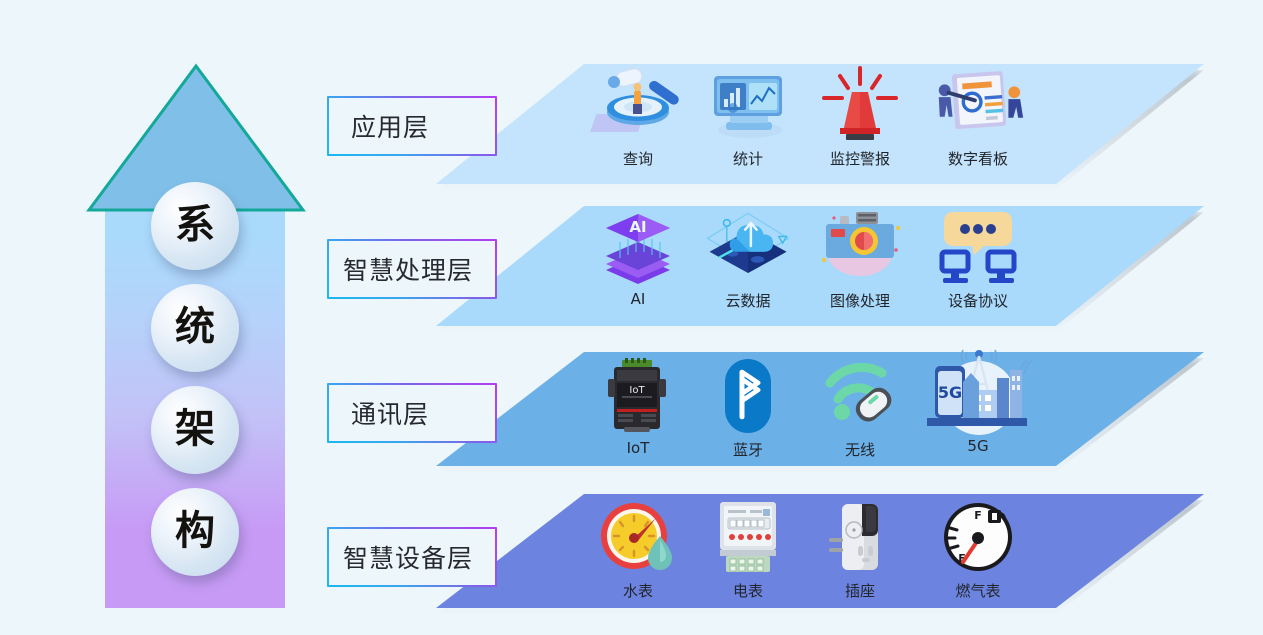 The image size is (1263, 635). I want to click on layer-item-device-0: 水表, so click(638, 549).